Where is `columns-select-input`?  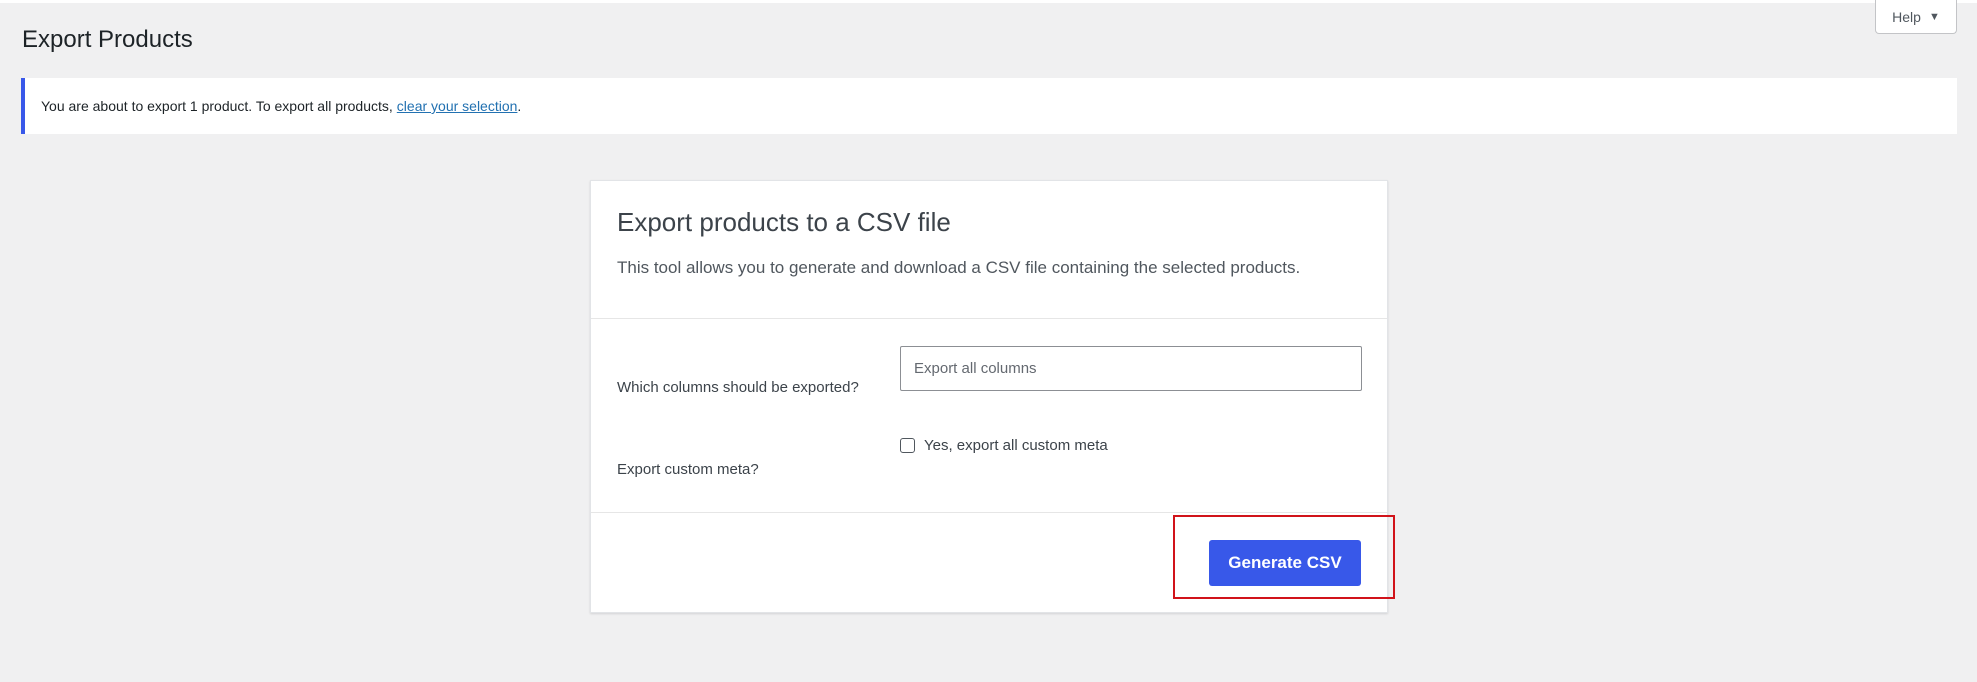 columns-select-input is located at coordinates (1131, 368).